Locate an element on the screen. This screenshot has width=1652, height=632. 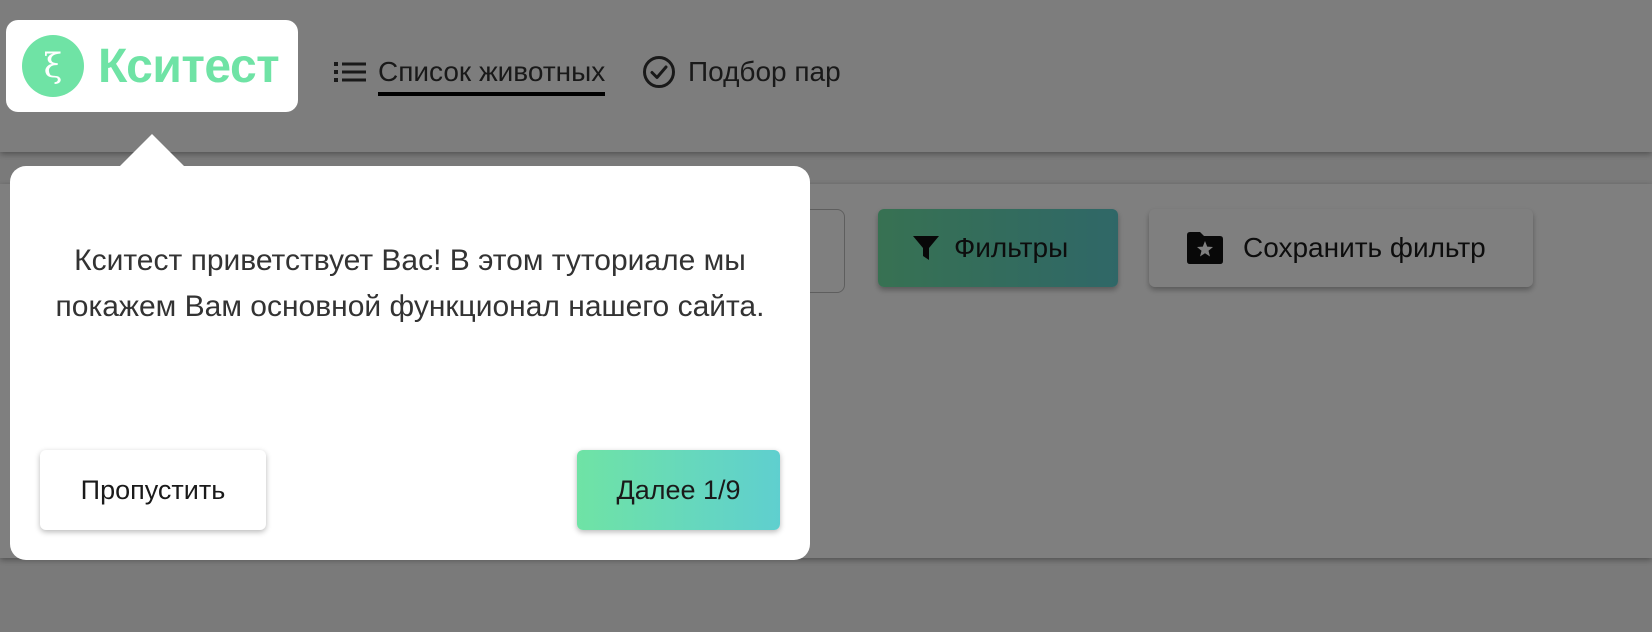
logo: ξ Кситест is located at coordinates (152, 66).